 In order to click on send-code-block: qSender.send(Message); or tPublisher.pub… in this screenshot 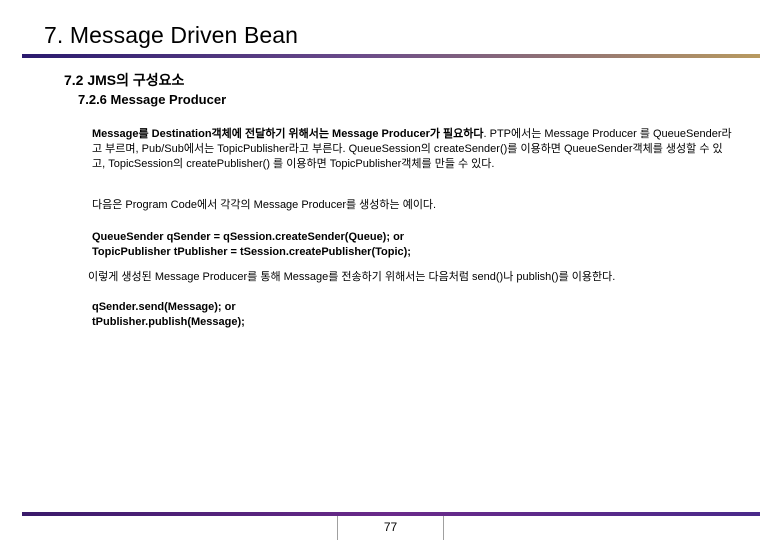, I will do `click(412, 315)`.